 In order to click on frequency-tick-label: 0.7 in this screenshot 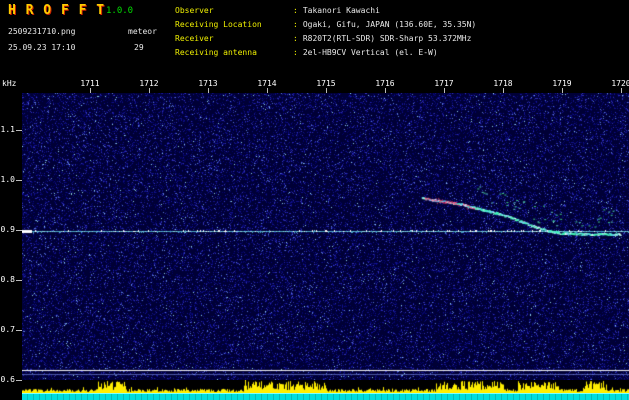, I will do `click(7, 329)`.